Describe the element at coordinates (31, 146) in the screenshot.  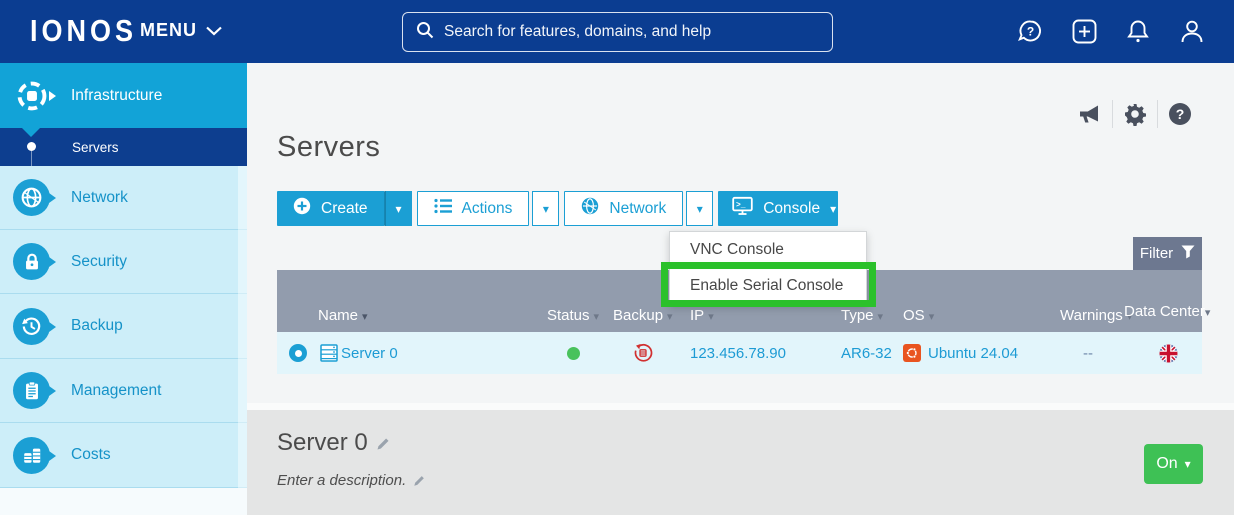
I see `active-bullet-icon` at that location.